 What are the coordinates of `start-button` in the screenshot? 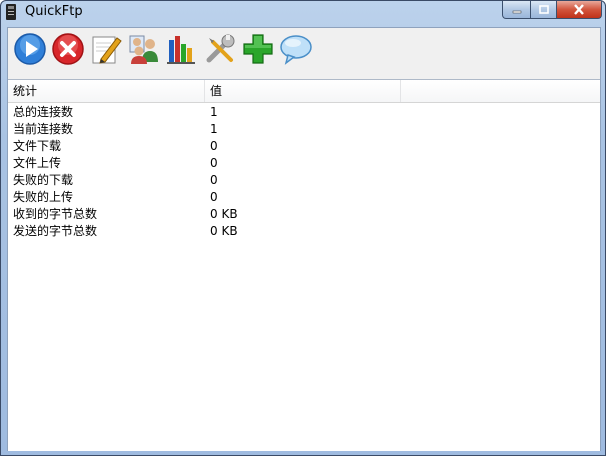 It's located at (30, 49).